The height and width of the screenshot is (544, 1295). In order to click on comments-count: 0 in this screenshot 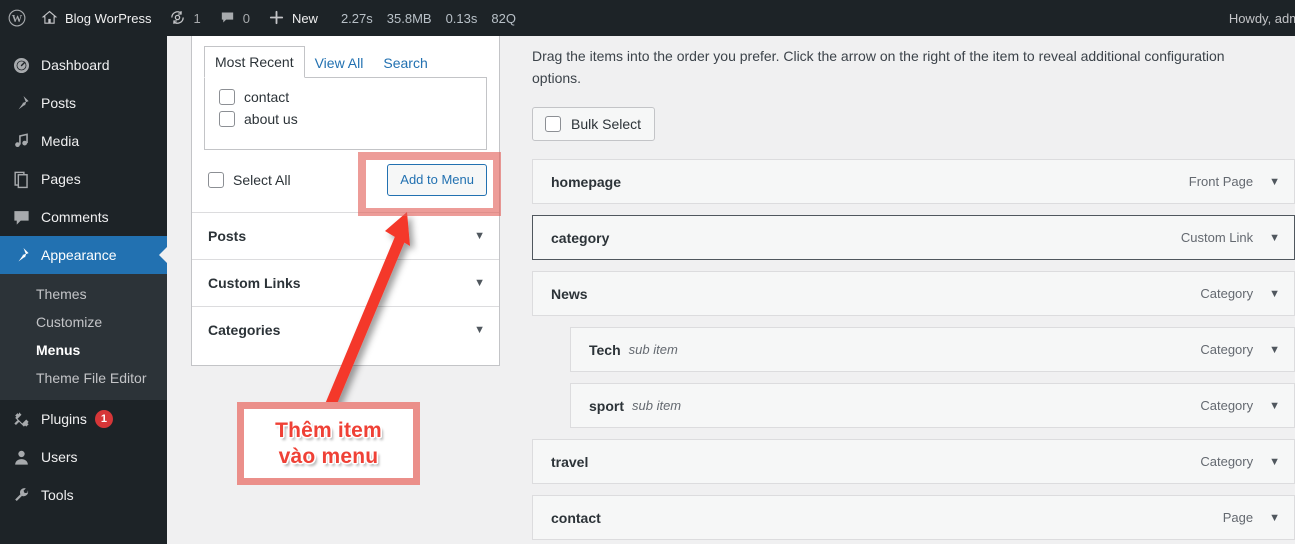, I will do `click(246, 18)`.